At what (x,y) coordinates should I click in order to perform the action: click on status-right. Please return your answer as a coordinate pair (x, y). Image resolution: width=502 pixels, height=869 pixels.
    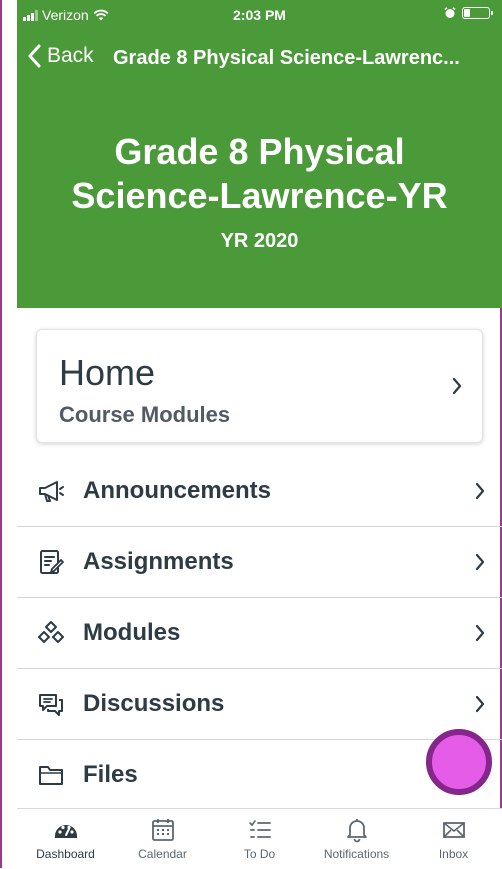
    Looking at the image, I should click on (468, 13).